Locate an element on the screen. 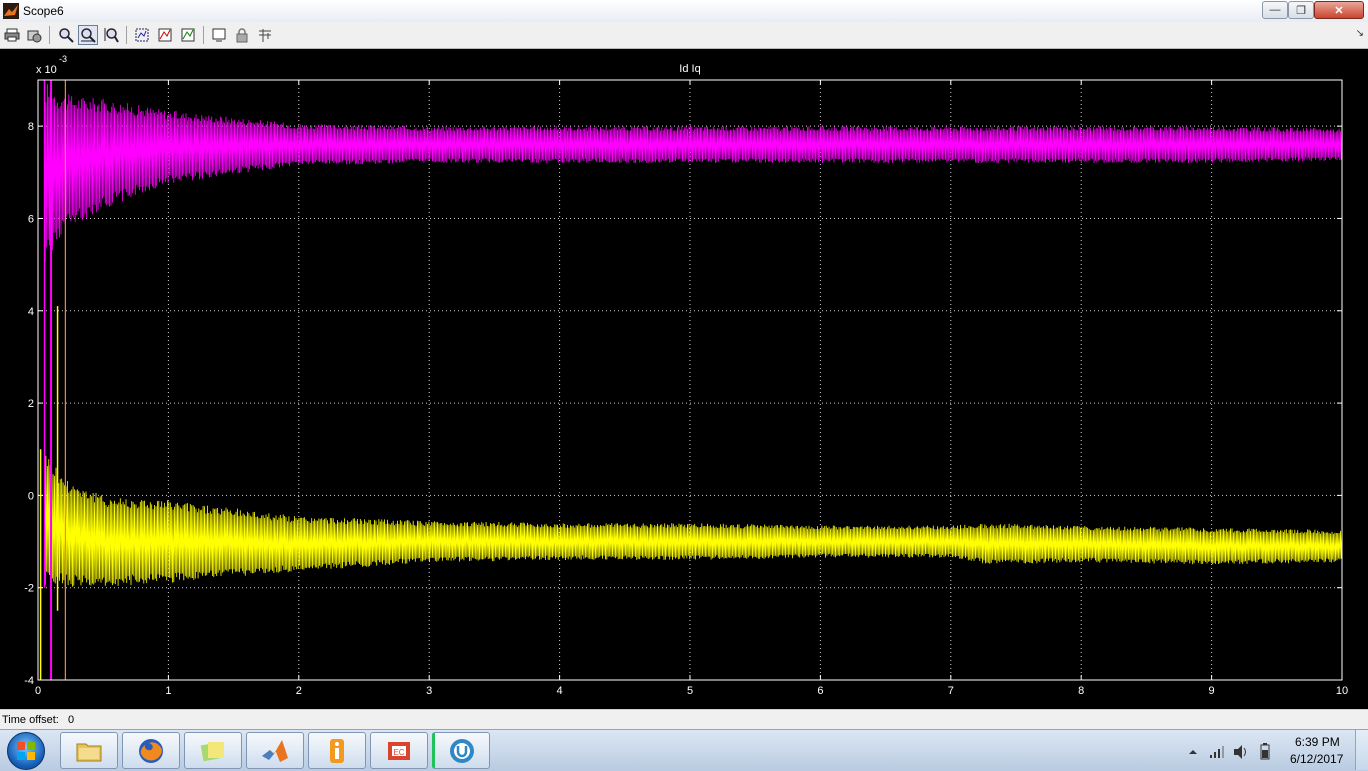 The image size is (1368, 771). svg-text: EC is located at coordinates (398, 752).